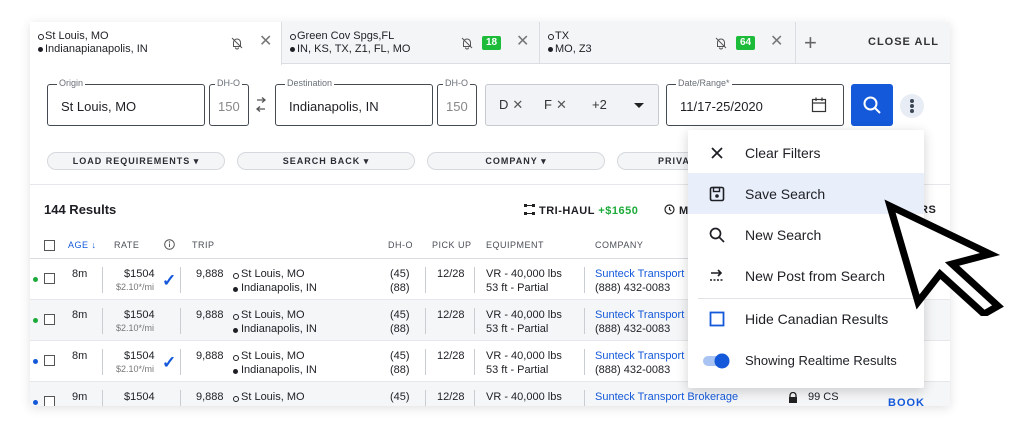  What do you see at coordinates (456, 83) in the screenshot?
I see `dh-destination-label: DH-O` at bounding box center [456, 83].